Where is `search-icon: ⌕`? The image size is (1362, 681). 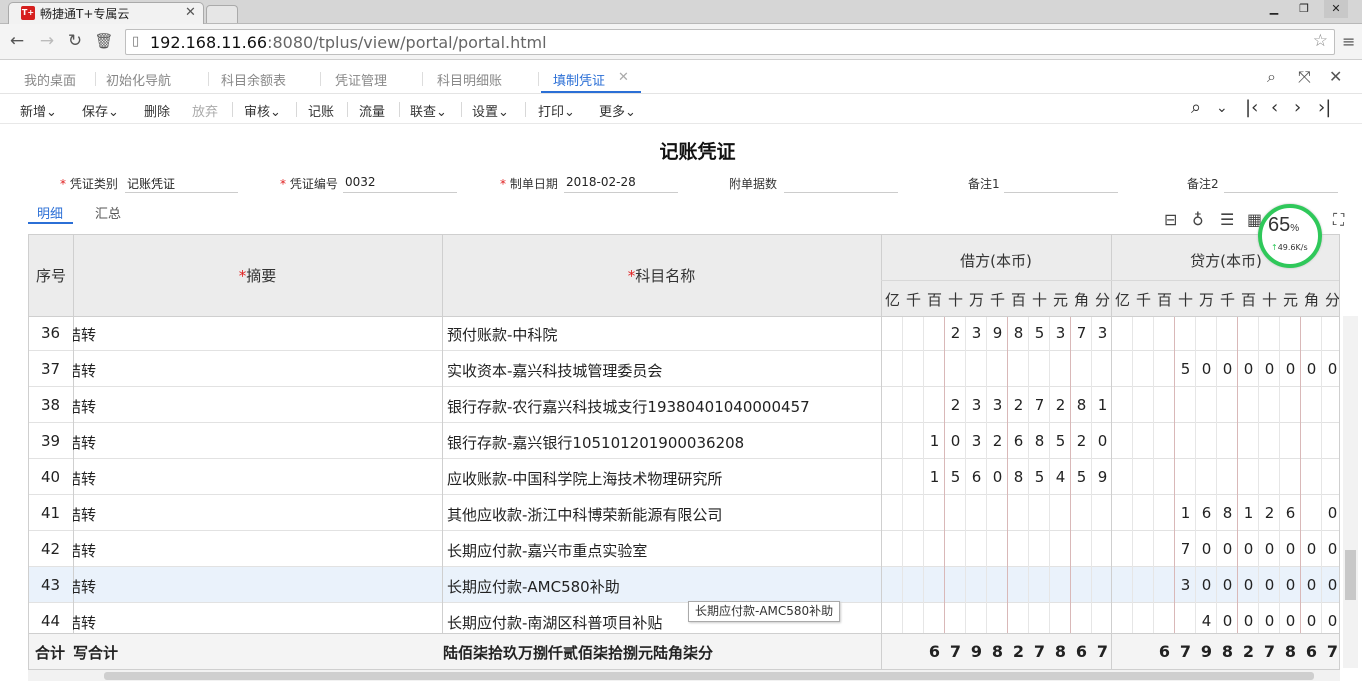
search-icon: ⌕ is located at coordinates (1271, 77).